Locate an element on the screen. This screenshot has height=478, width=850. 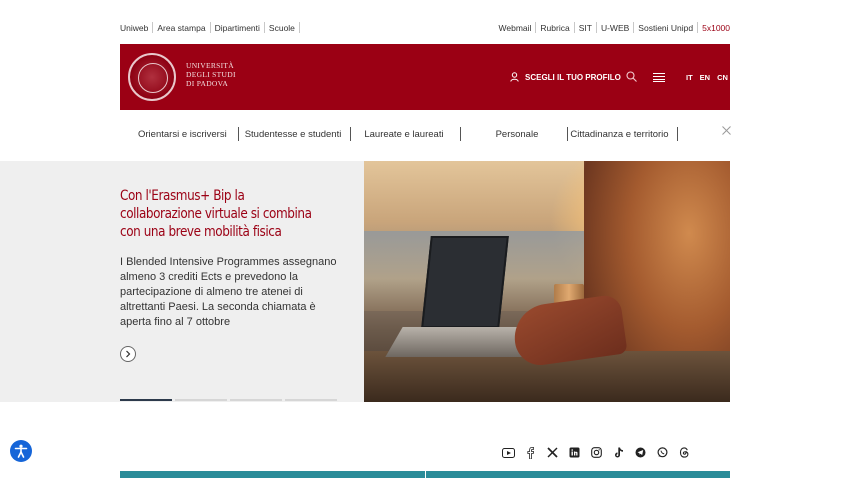
top-link-scuole: Scuole is located at coordinates (282, 28).